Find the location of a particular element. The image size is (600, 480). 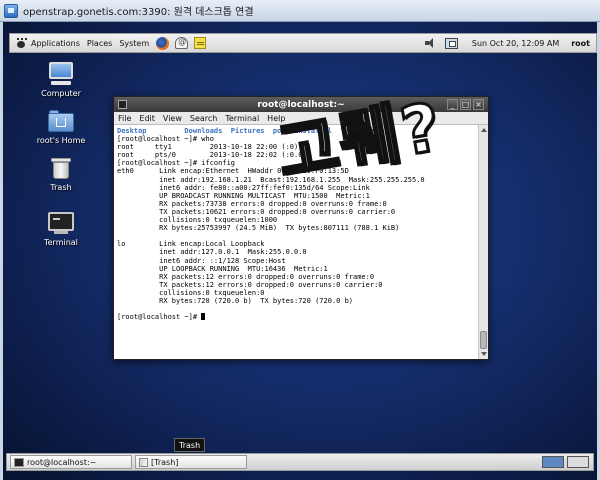

volume-icon is located at coordinates (430, 43).